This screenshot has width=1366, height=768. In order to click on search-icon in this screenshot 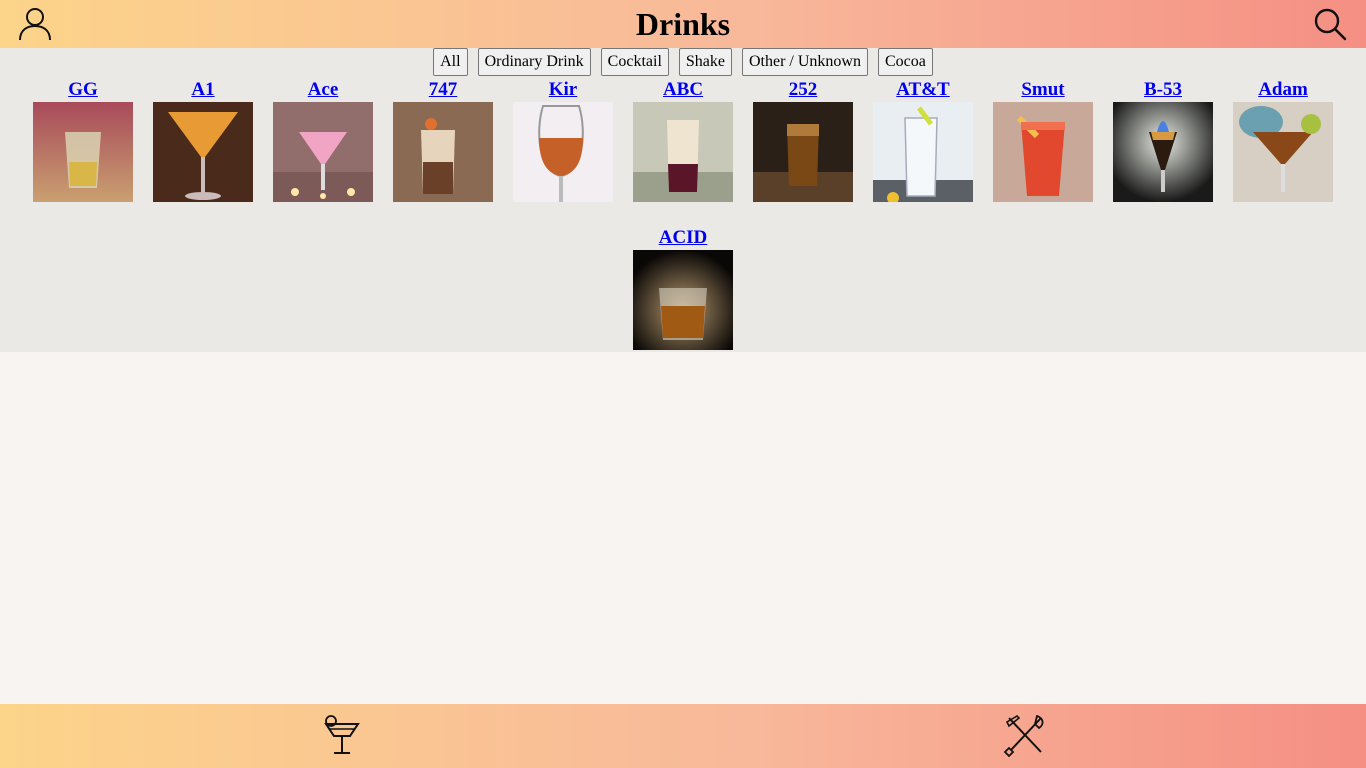, I will do `click(1330, 24)`.